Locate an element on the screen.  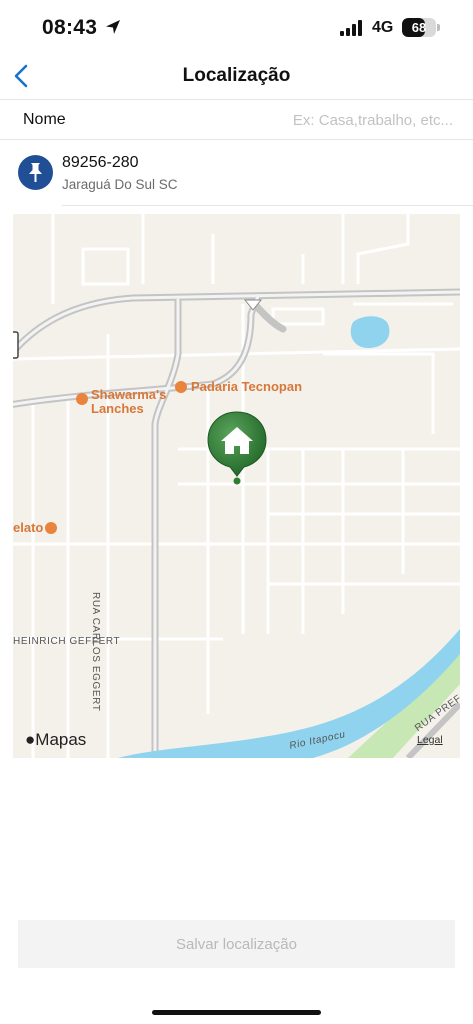
legal-link: Legal is located at coordinates (430, 740).